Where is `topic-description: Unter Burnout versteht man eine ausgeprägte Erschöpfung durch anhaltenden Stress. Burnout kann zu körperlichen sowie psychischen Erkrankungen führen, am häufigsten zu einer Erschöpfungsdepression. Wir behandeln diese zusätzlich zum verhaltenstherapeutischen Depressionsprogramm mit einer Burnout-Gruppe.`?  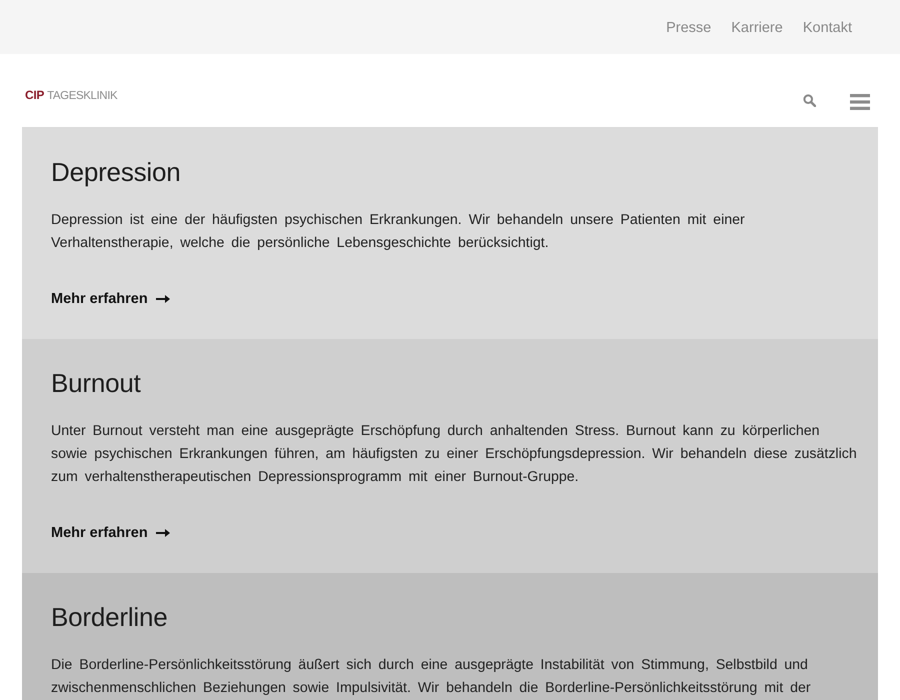 topic-description: Unter Burnout versteht man eine ausgeprägte Erschöpfung durch anhaltenden Stress. Burnout kann zu körperlichen sowie psychischen Erkrankungen führen, am häufigsten zu einer Erschöpfungsdepression. Wir behandeln diese zusätzlich zum verhaltenstherapeutischen Depressionsprogramm mit einer Burnout-Gruppe. is located at coordinates (454, 454).